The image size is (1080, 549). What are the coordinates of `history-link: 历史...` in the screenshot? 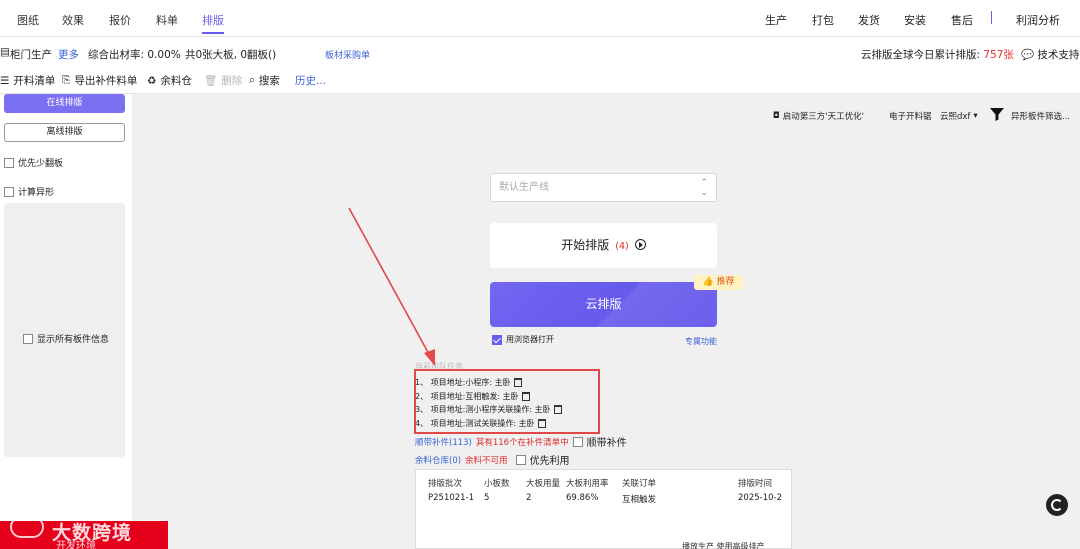 It's located at (310, 80).